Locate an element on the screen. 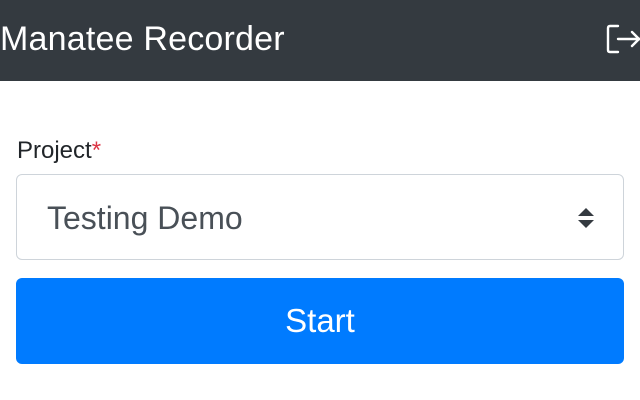  select-arrows-icon is located at coordinates (586, 218).